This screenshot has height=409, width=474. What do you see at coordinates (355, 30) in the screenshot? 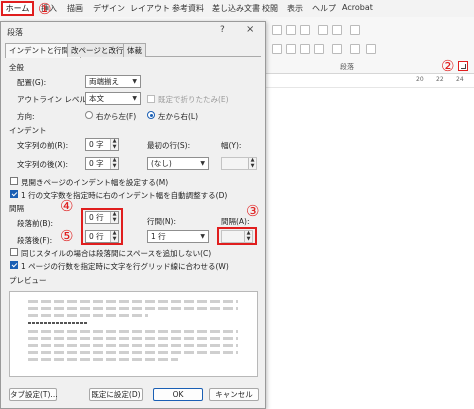
I see `sort-icon` at bounding box center [355, 30].